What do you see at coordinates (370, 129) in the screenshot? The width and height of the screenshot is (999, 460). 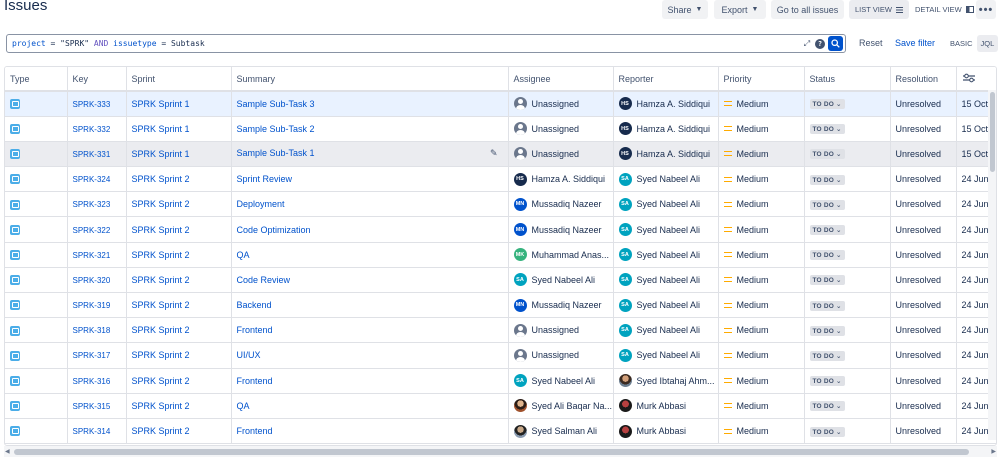 I see `summary-cell: Sample Sub-Task 2` at bounding box center [370, 129].